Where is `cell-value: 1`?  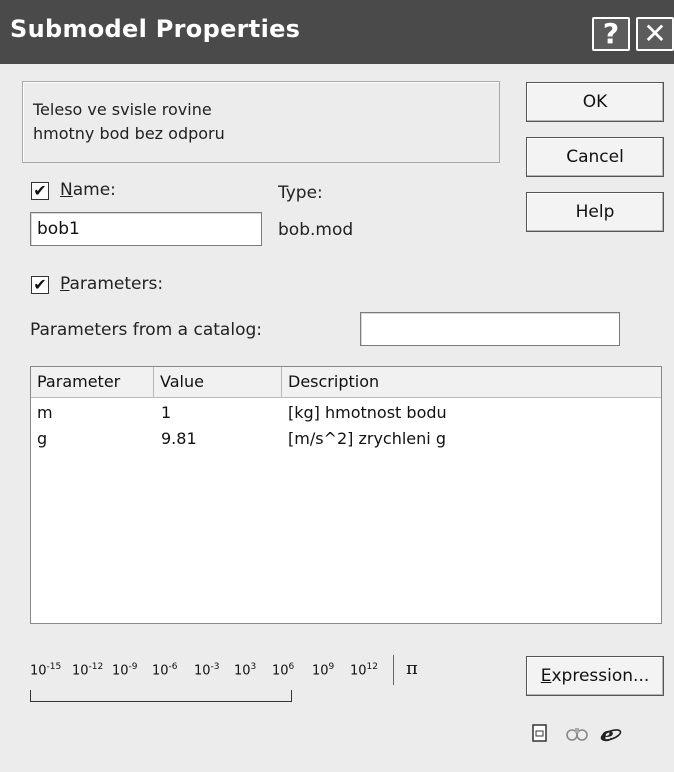
cell-value: 1 is located at coordinates (166, 412).